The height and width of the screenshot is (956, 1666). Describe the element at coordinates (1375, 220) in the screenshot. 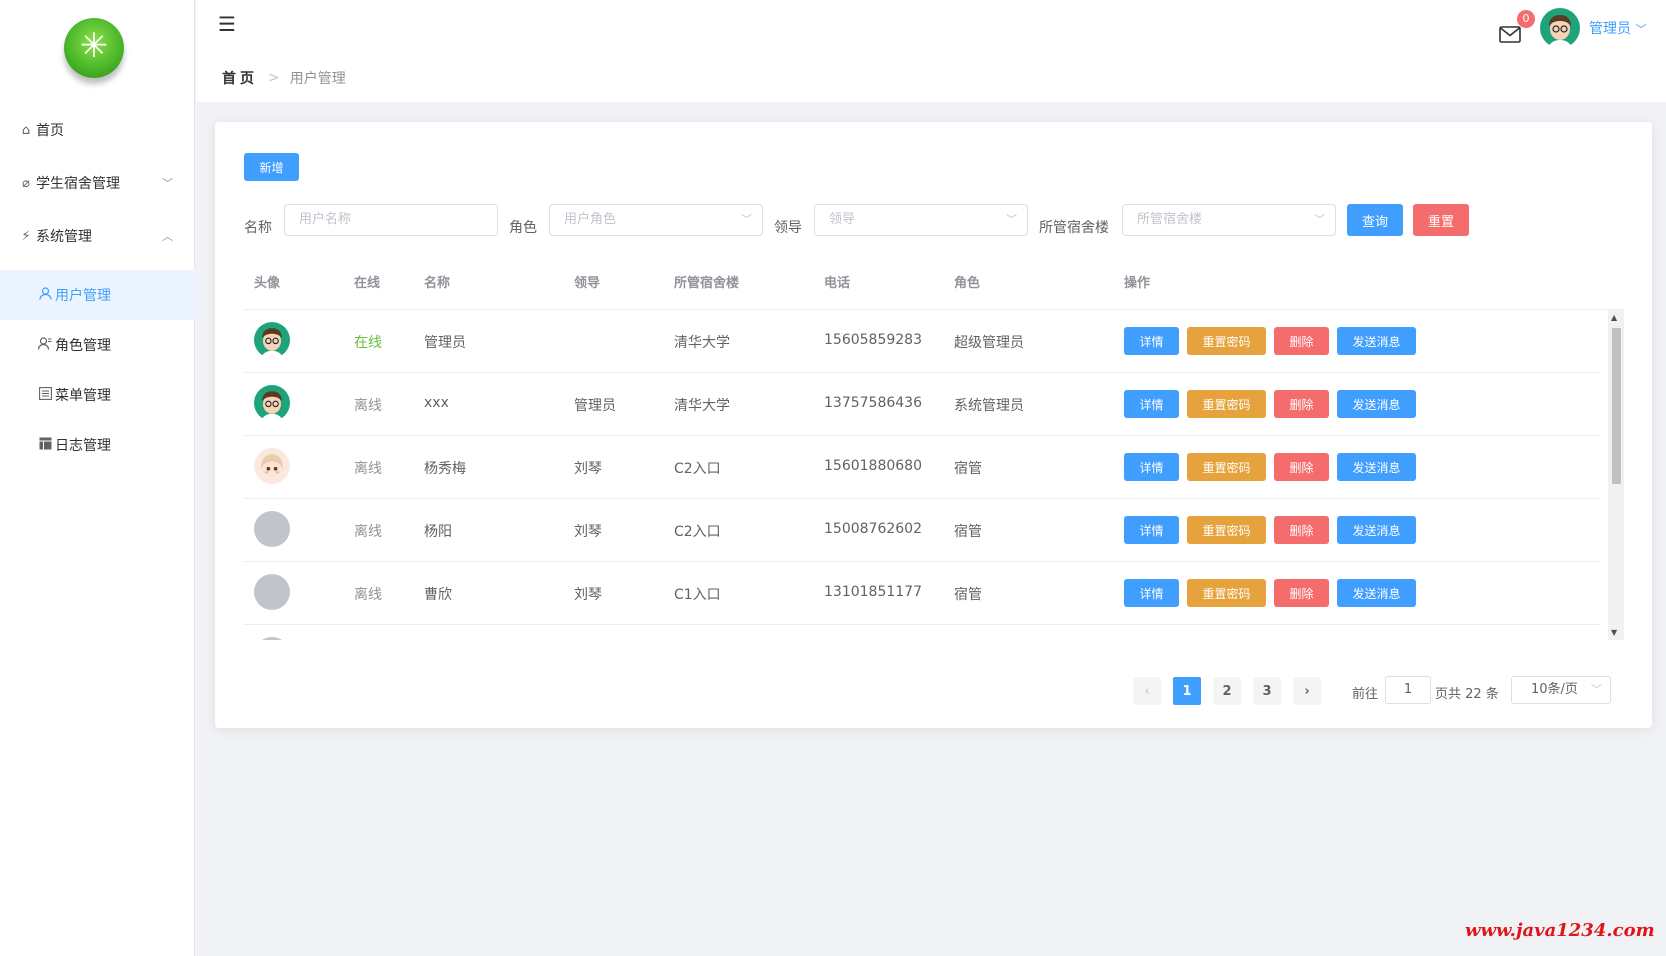

I see `query-button: 查询` at that location.